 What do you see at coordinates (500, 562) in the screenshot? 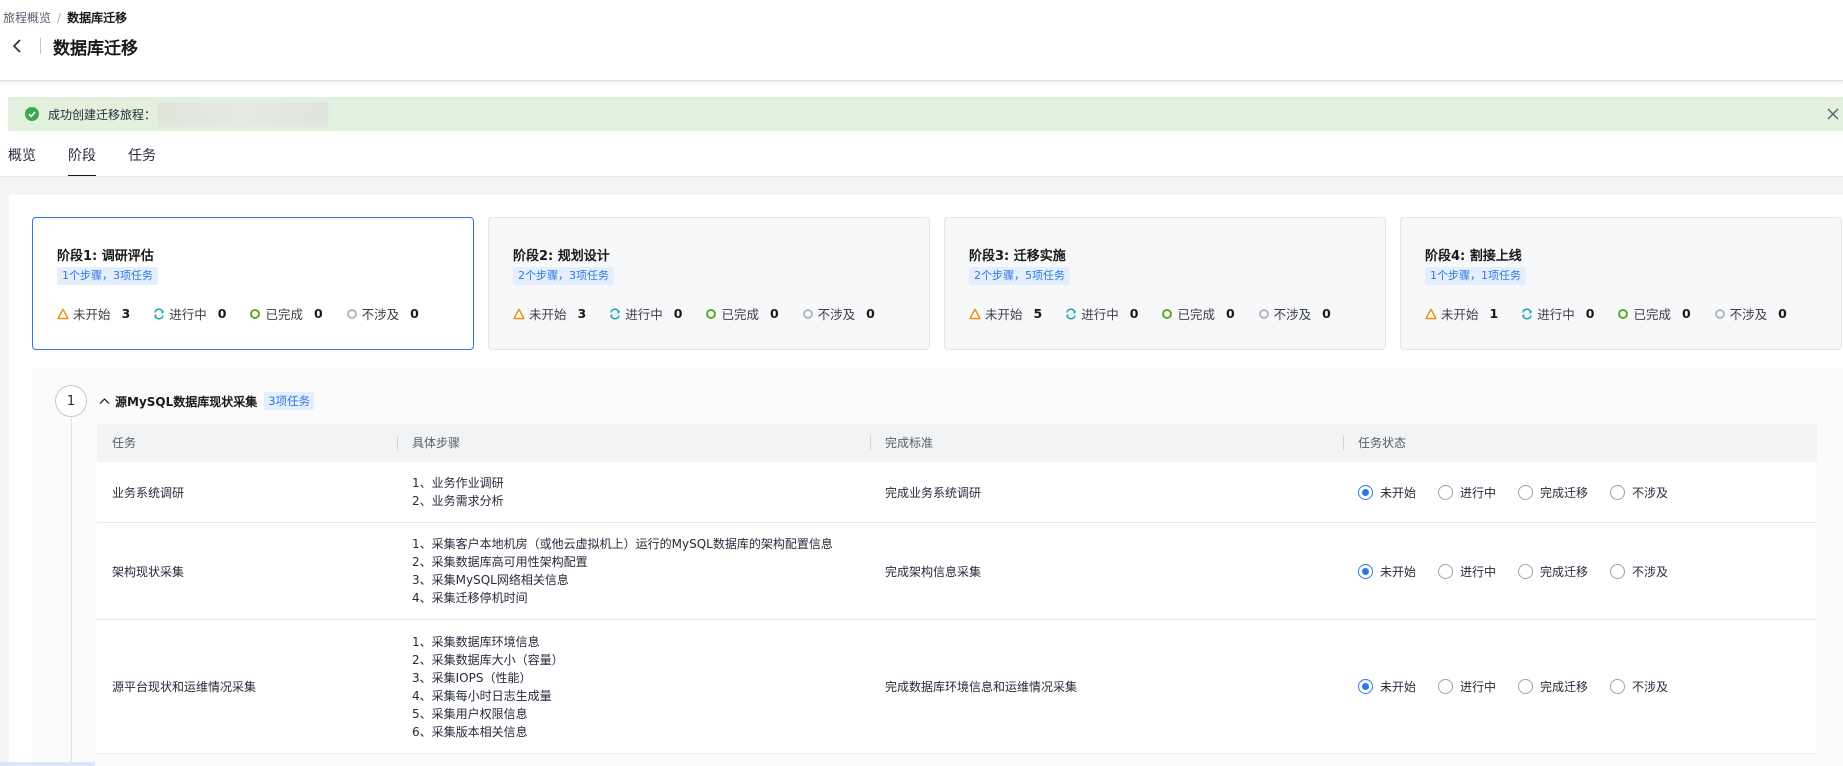
I see `step-line: 2、采集数据库高可用性架构配置` at bounding box center [500, 562].